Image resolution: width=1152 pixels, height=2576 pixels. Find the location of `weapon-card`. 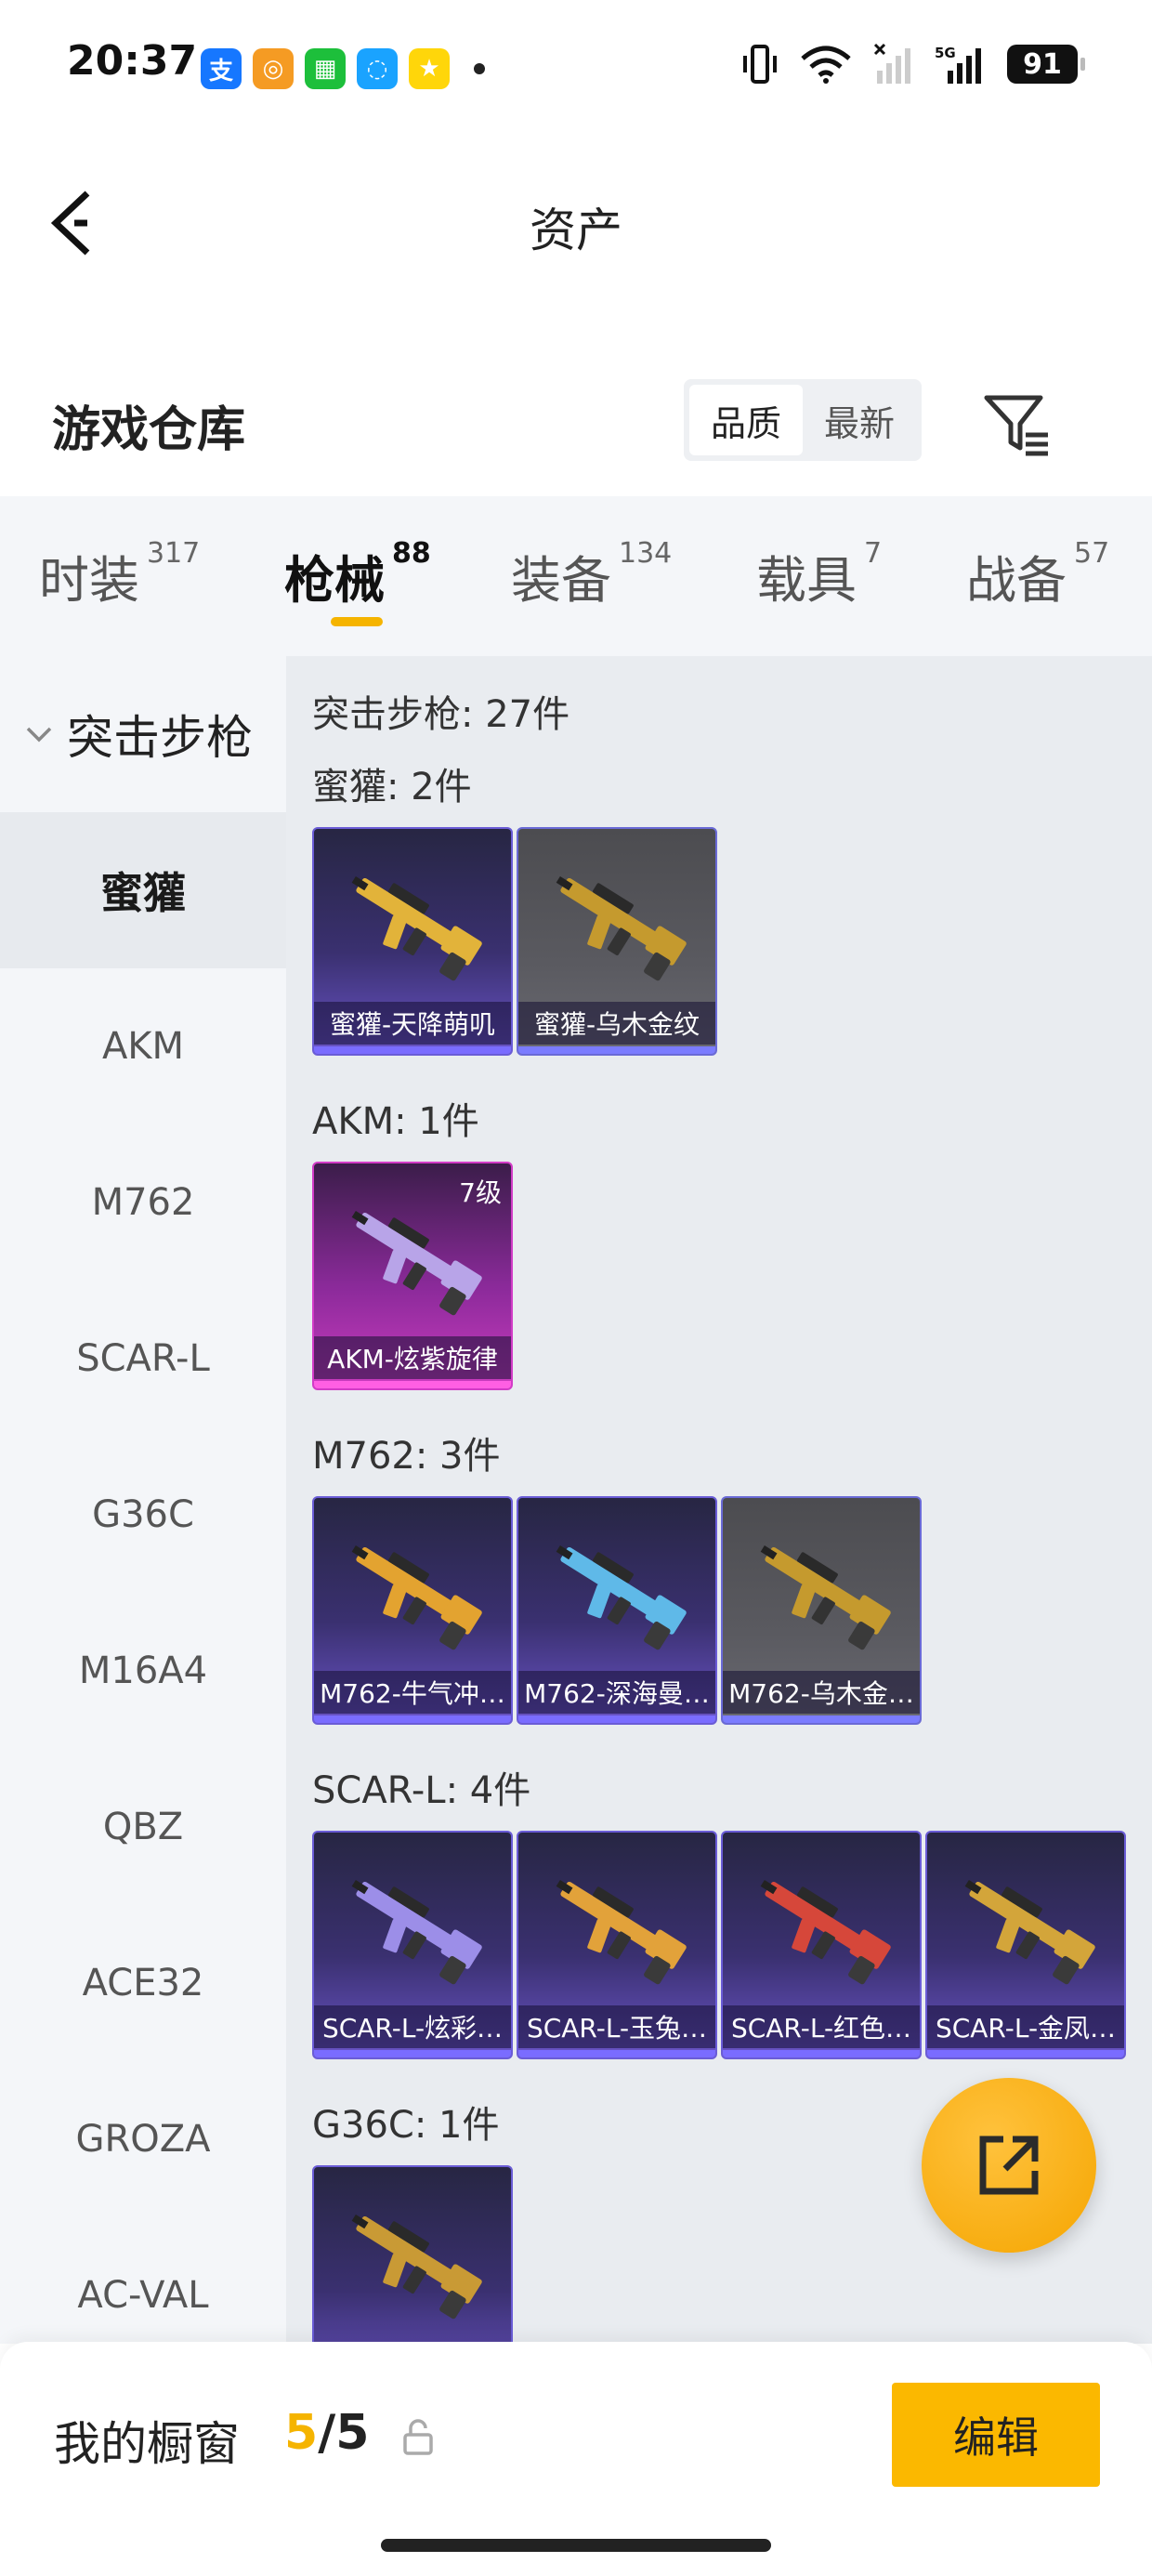

weapon-card is located at coordinates (412, 2254).